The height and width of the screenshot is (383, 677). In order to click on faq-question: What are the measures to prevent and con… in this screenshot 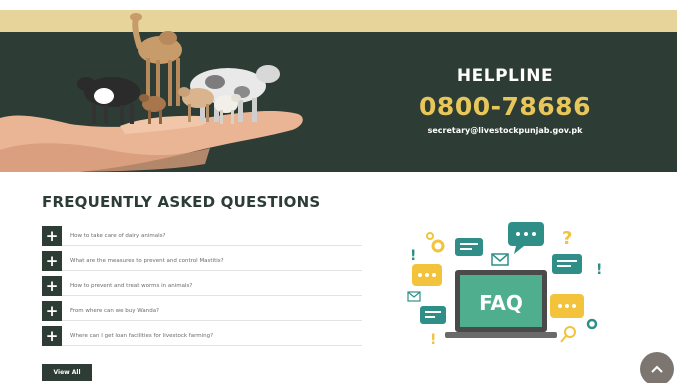, I will do `click(147, 260)`.